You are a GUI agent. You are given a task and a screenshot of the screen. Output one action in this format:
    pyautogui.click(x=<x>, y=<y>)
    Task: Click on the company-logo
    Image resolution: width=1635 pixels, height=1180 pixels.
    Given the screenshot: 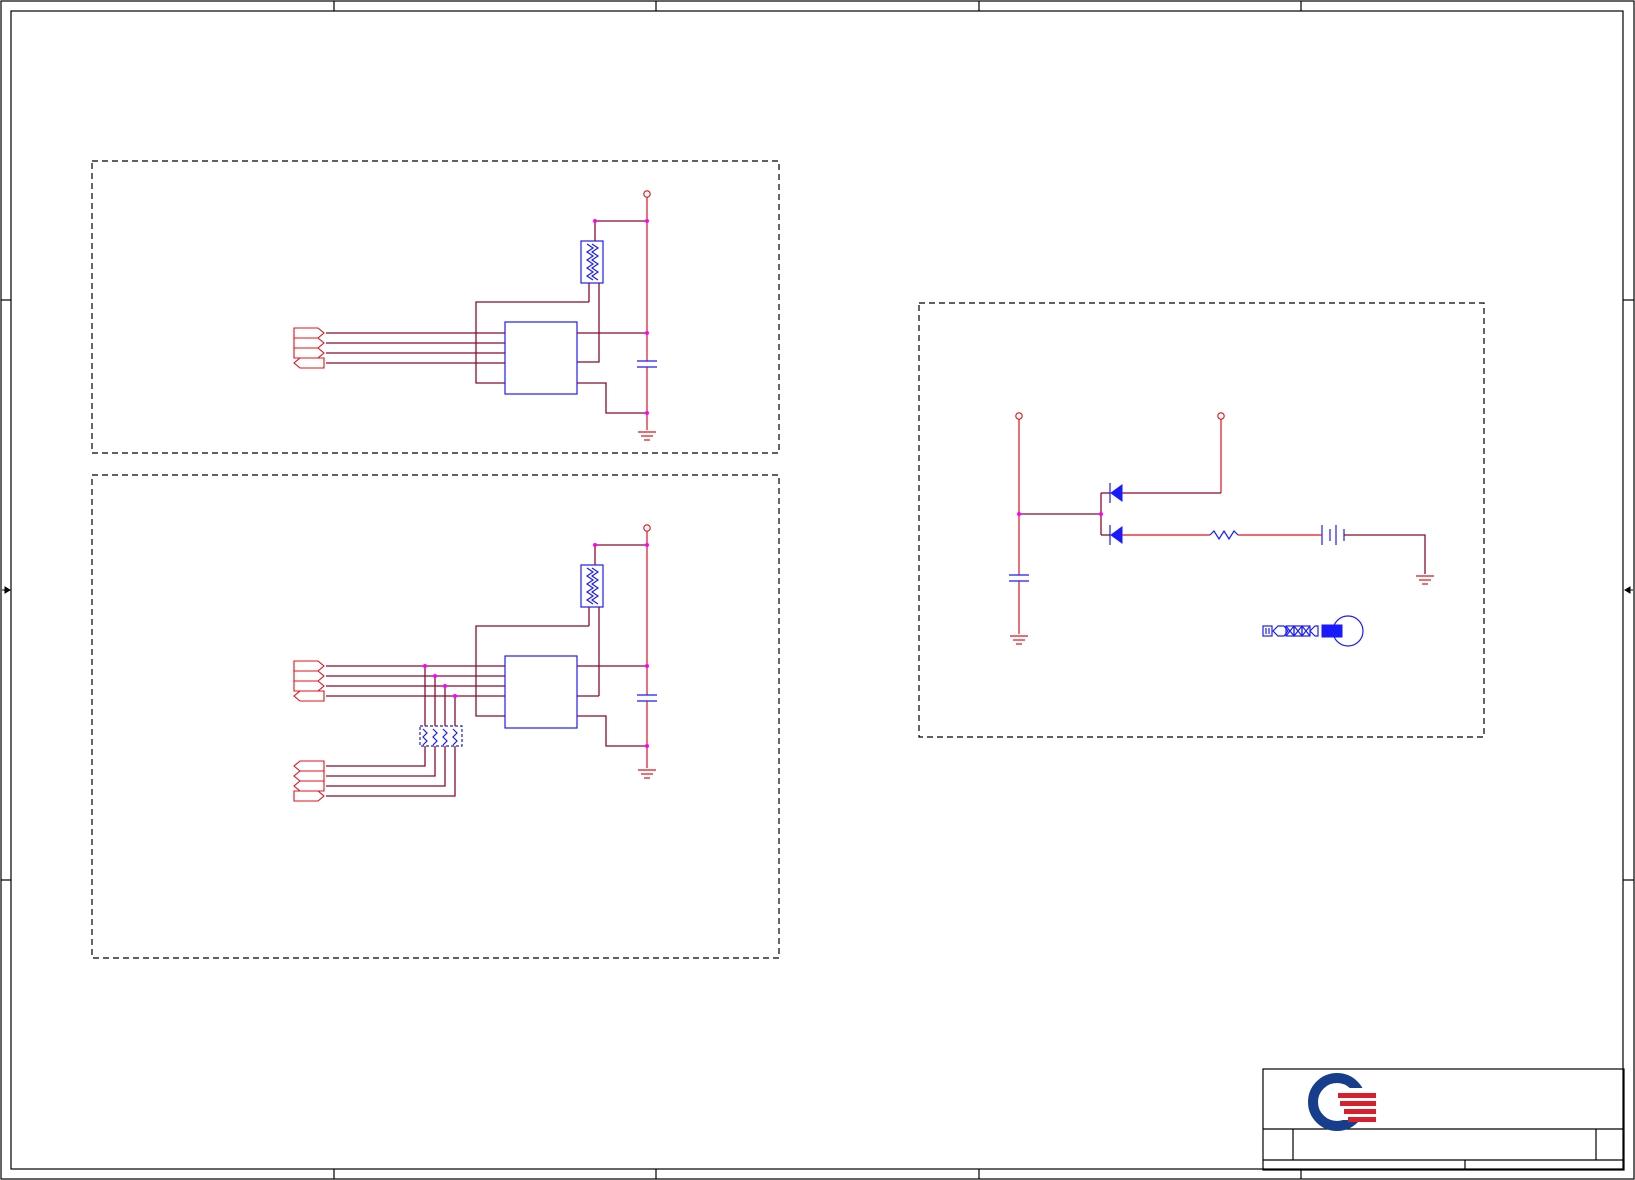 What is the action you would take?
    pyautogui.click(x=1342, y=1102)
    